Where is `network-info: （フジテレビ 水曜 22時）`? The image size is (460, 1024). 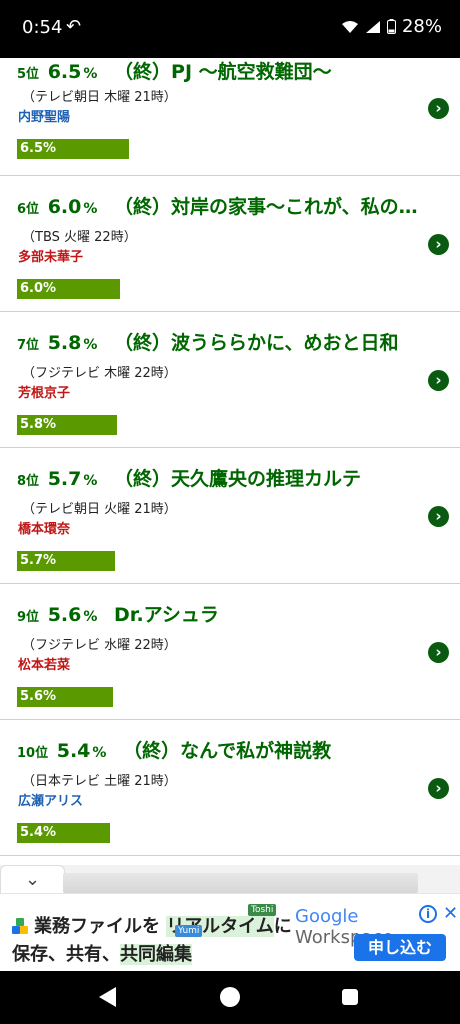 network-info: （フジテレビ 水曜 22時） is located at coordinates (99, 645).